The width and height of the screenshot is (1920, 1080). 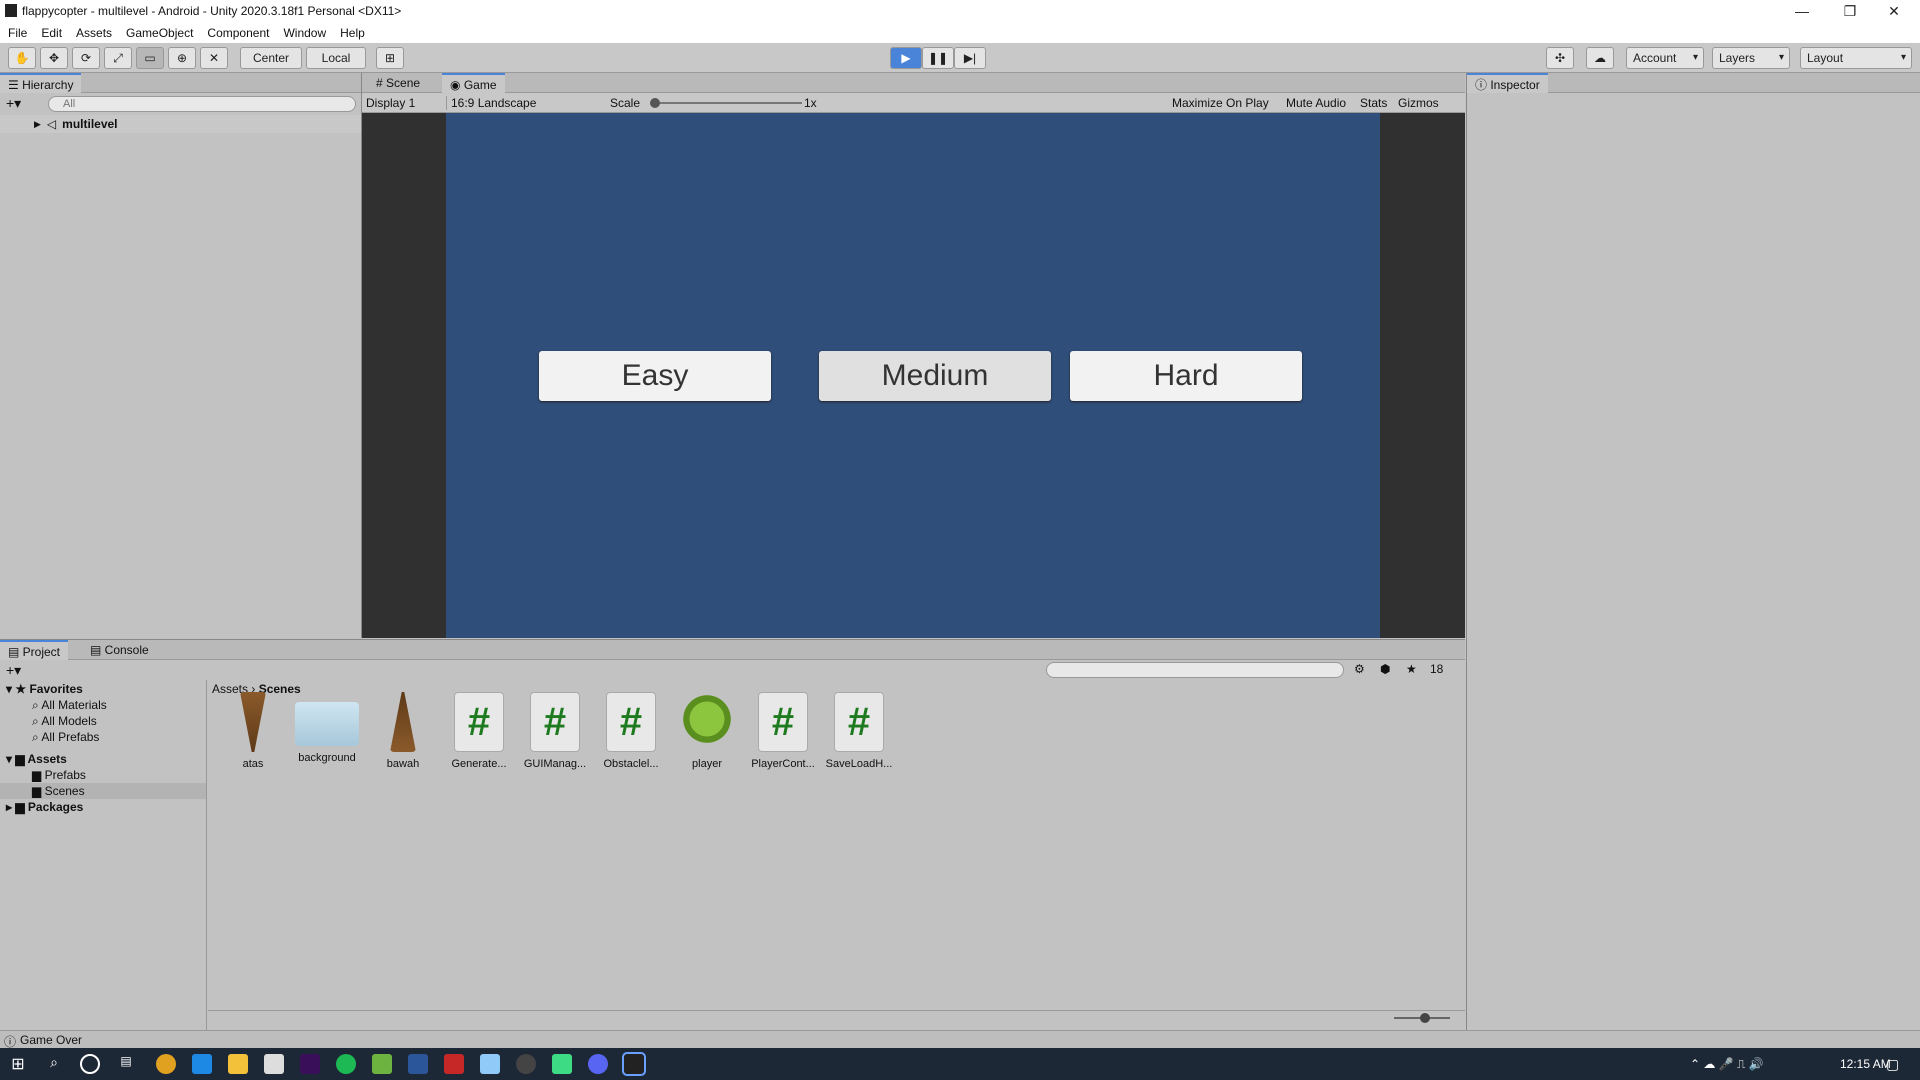 What do you see at coordinates (37, 124) in the screenshot?
I see `expand-arrow-icon: ▶` at bounding box center [37, 124].